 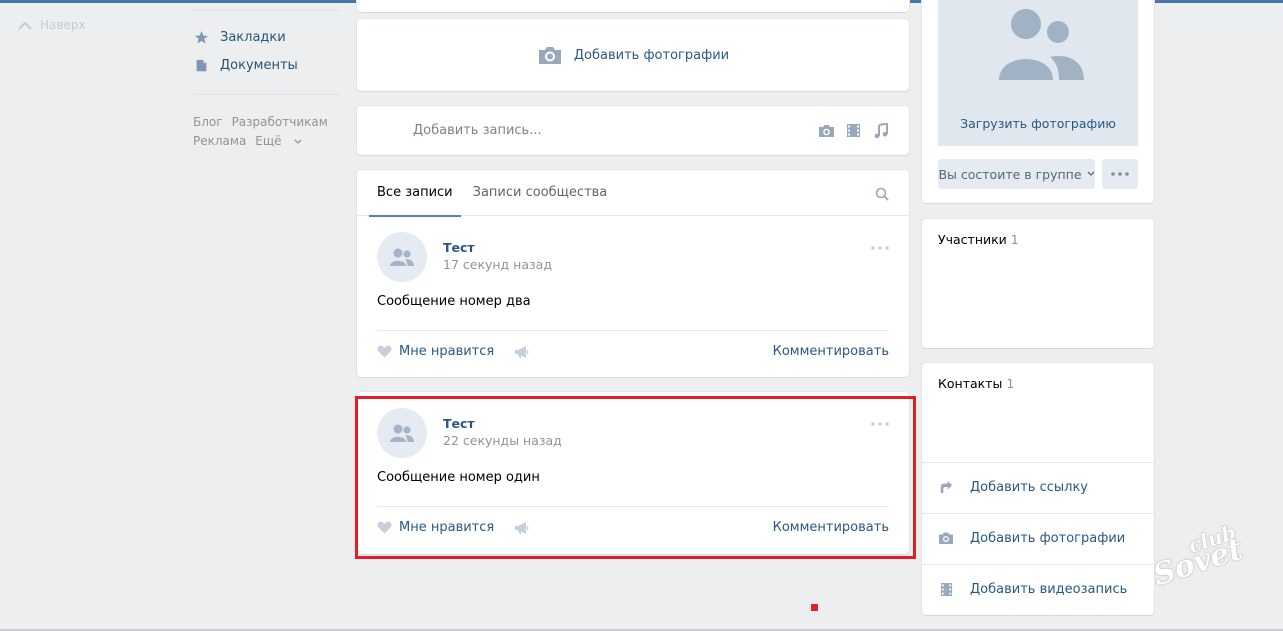 What do you see at coordinates (268, 141) in the screenshot?
I see `footer-link-more-label: Ещё` at bounding box center [268, 141].